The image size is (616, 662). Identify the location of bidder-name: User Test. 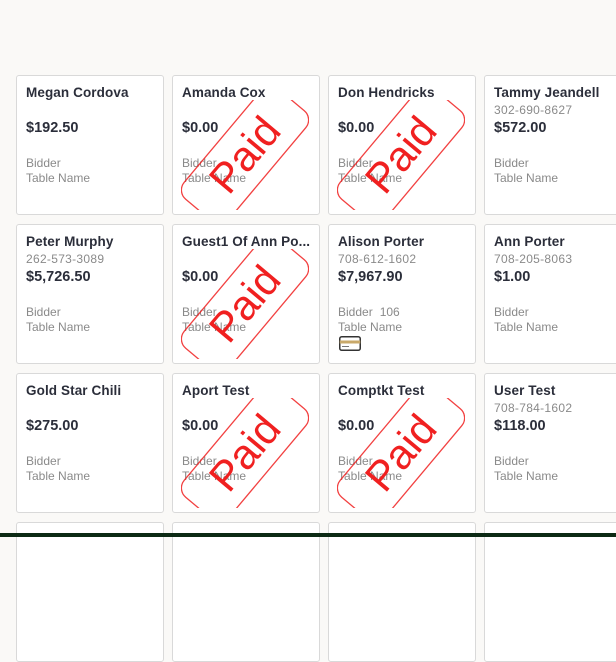
(525, 390).